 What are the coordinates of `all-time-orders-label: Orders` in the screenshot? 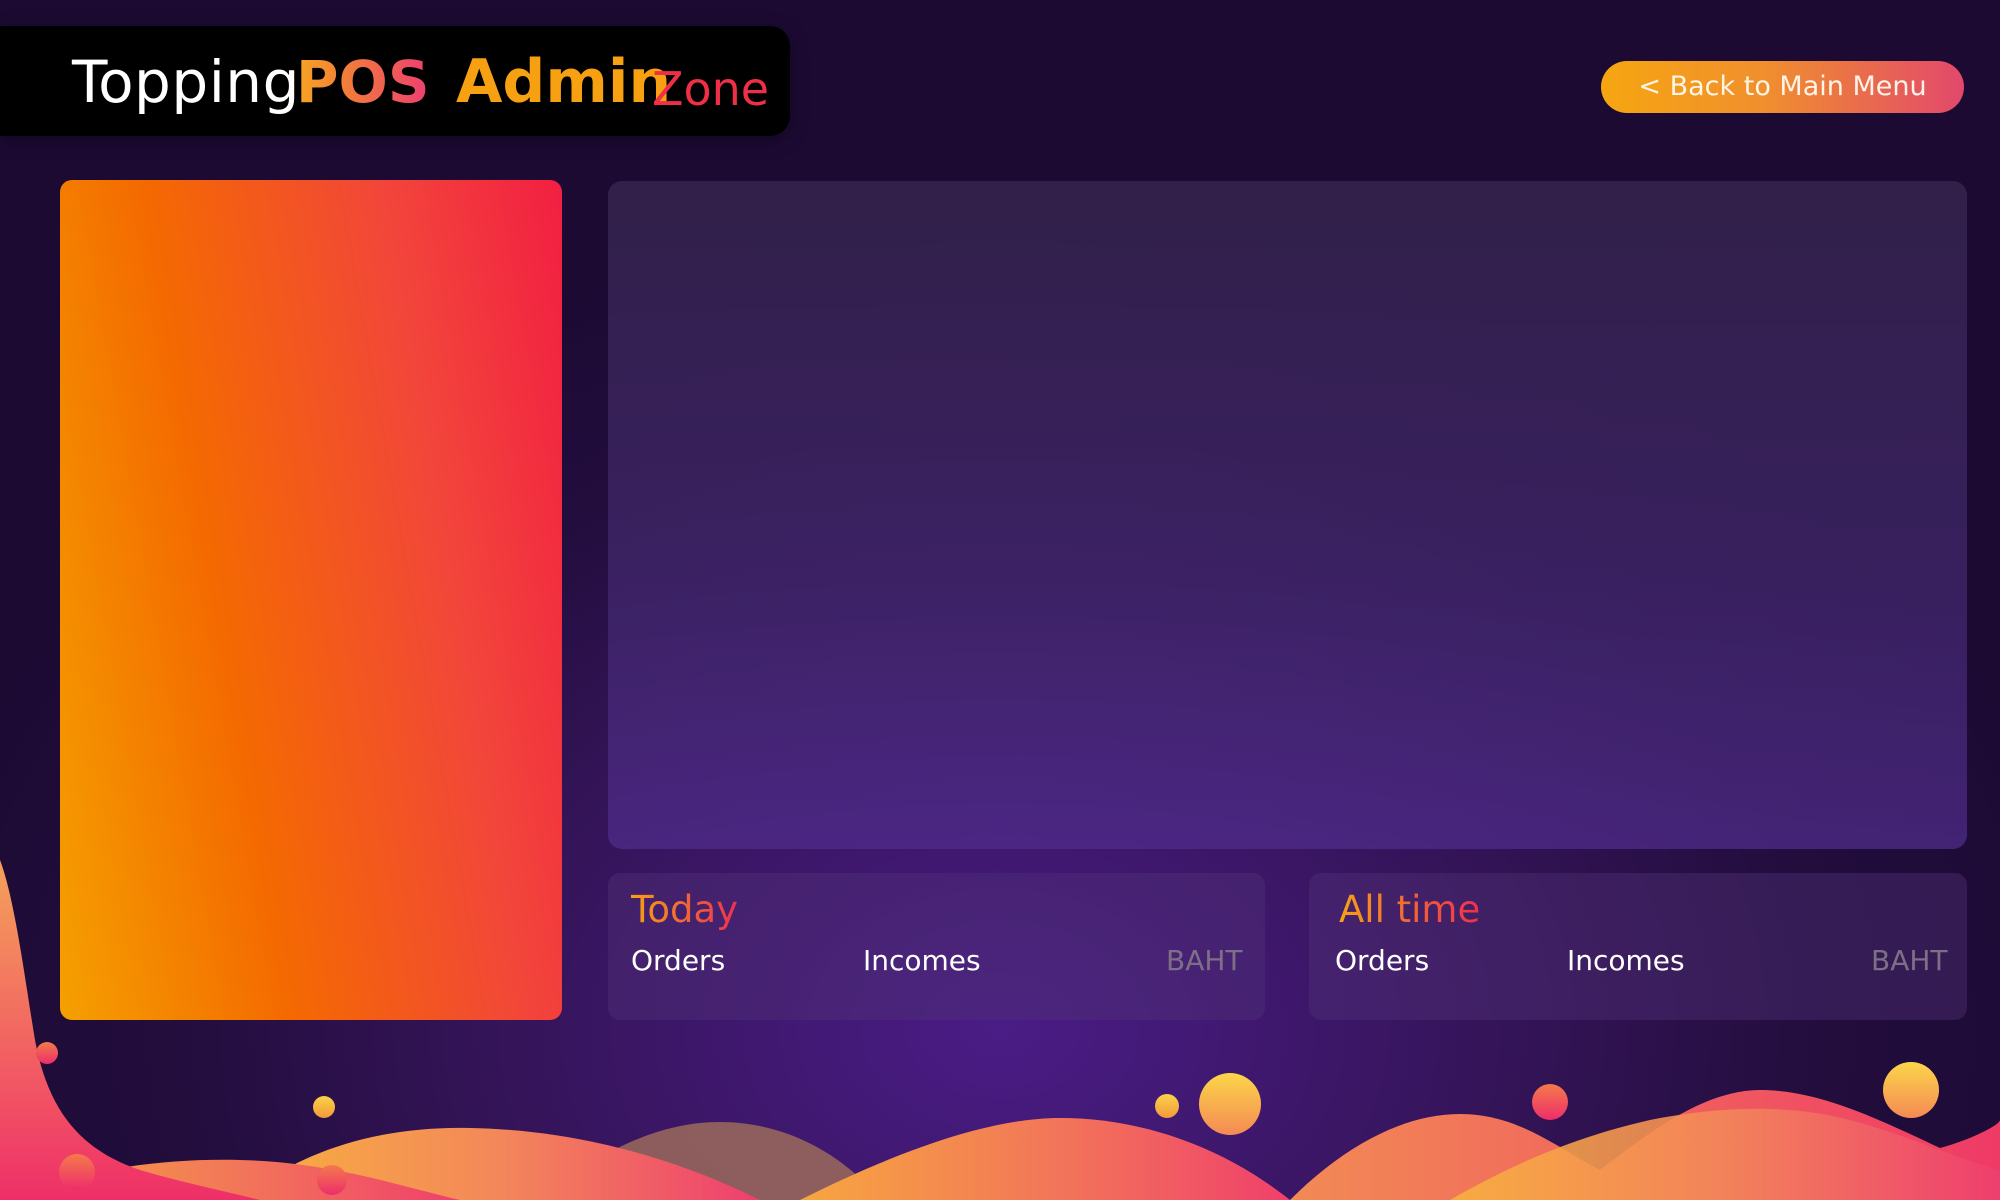 It's located at (1382, 960).